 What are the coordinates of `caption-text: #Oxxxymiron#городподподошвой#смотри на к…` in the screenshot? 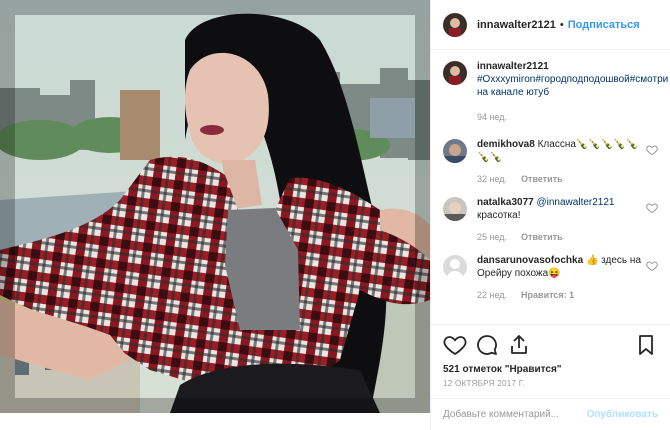 It's located at (572, 86).